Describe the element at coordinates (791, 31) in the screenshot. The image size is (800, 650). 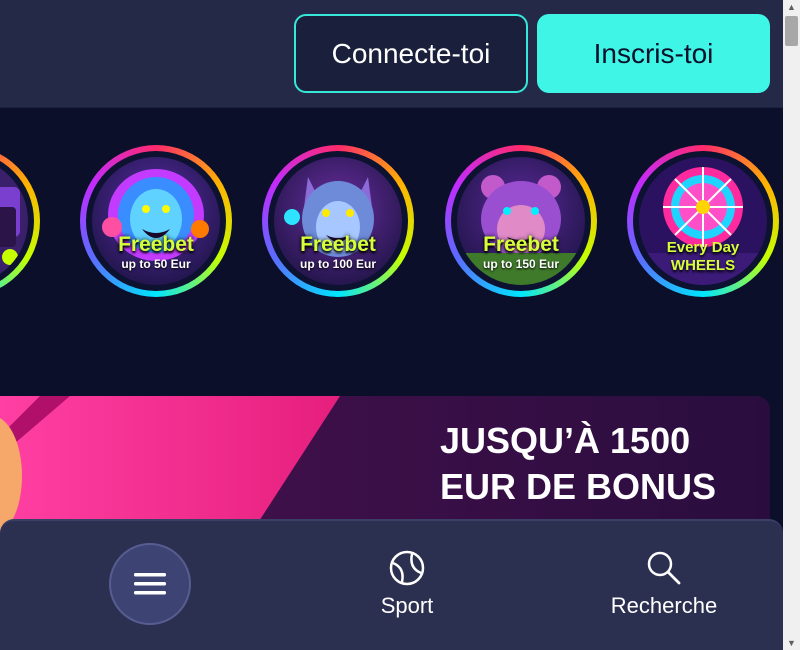
I see `scroll-thumb` at that location.